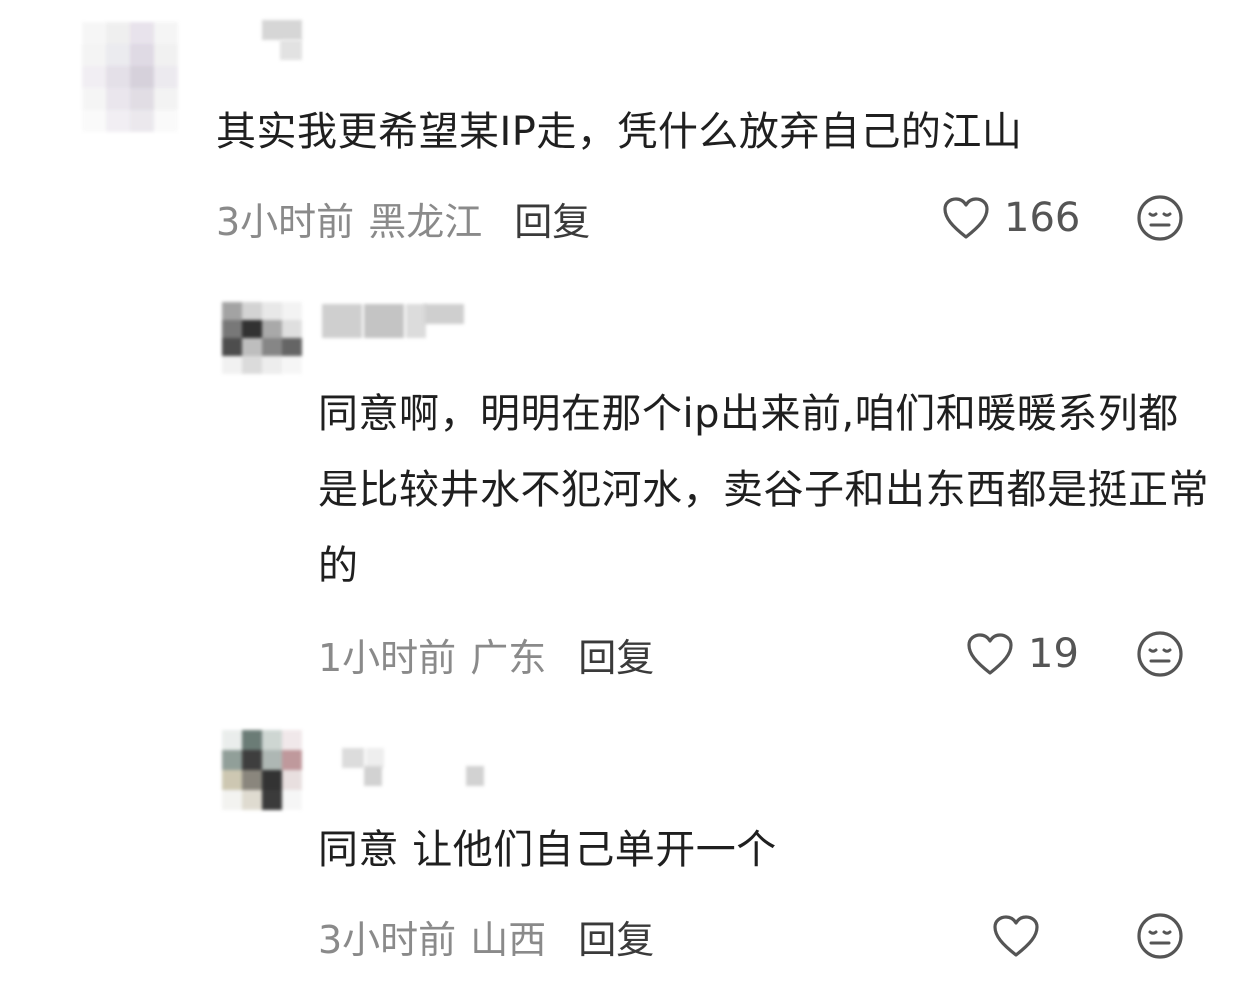 This screenshot has height=1000, width=1260. Describe the element at coordinates (619, 132) in the screenshot. I see `comment-text: 其实我更希望某IP走，凭什么放弃自己的江山` at that location.